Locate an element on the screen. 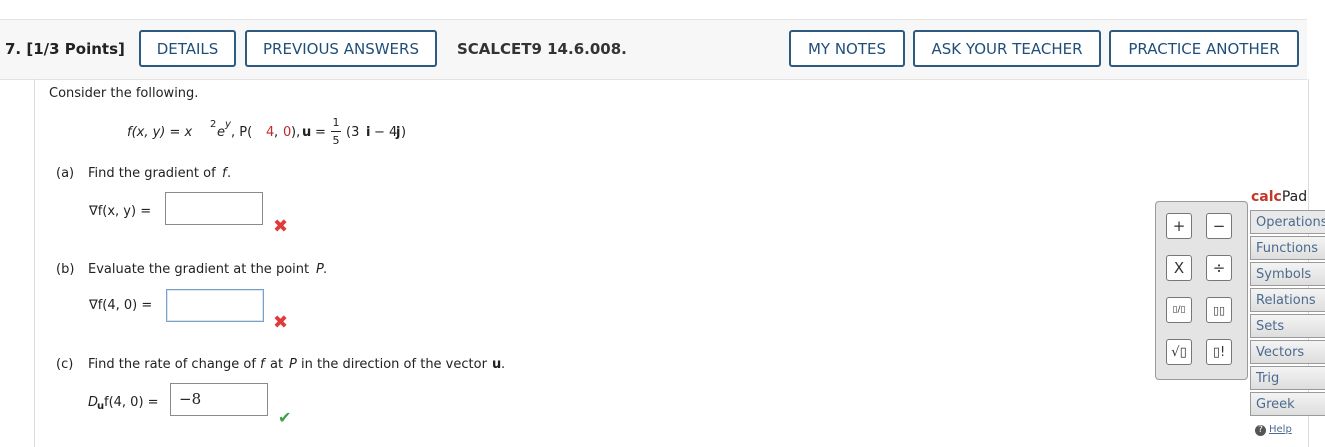  part-b-lhs: ∇f(4, 0) = is located at coordinates (121, 305).